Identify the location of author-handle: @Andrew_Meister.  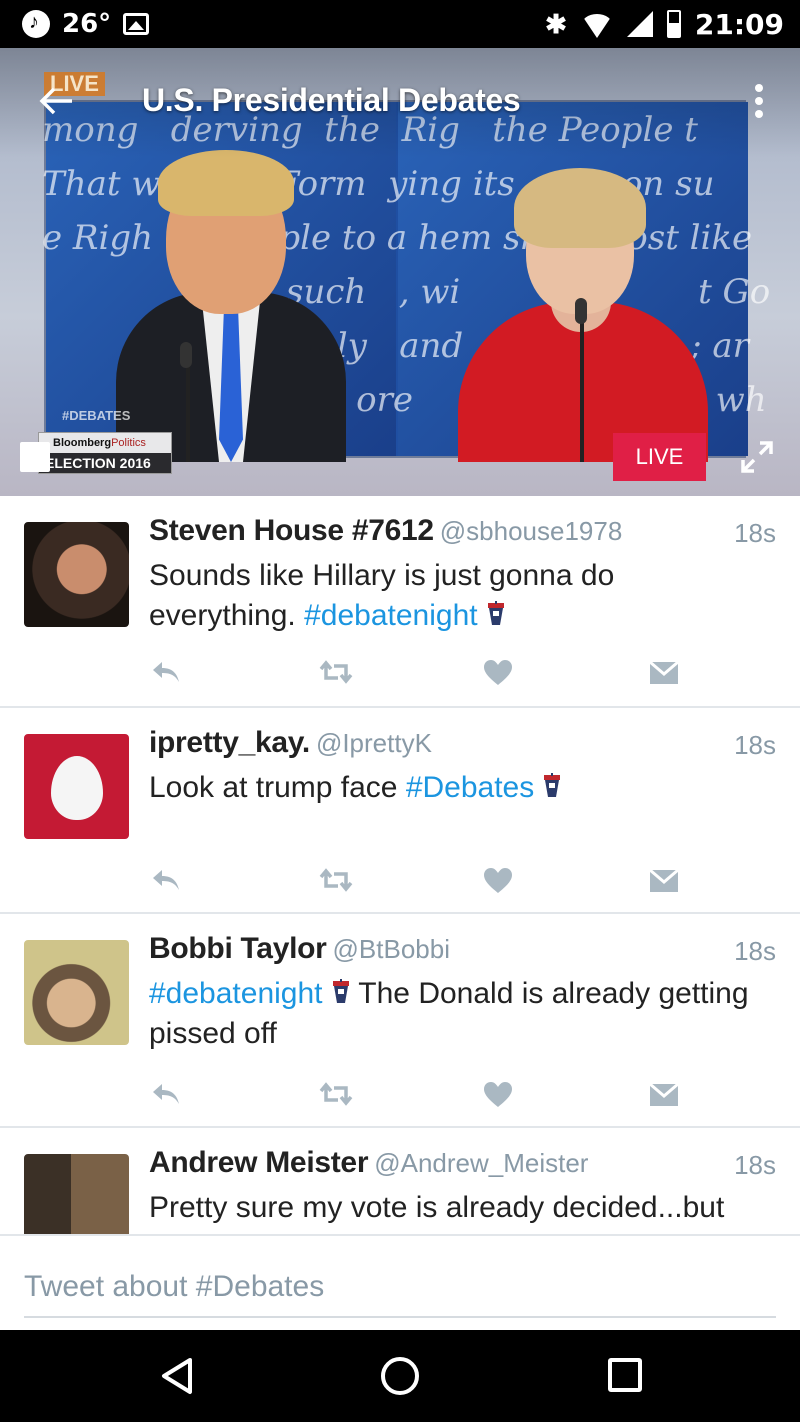
(481, 1163).